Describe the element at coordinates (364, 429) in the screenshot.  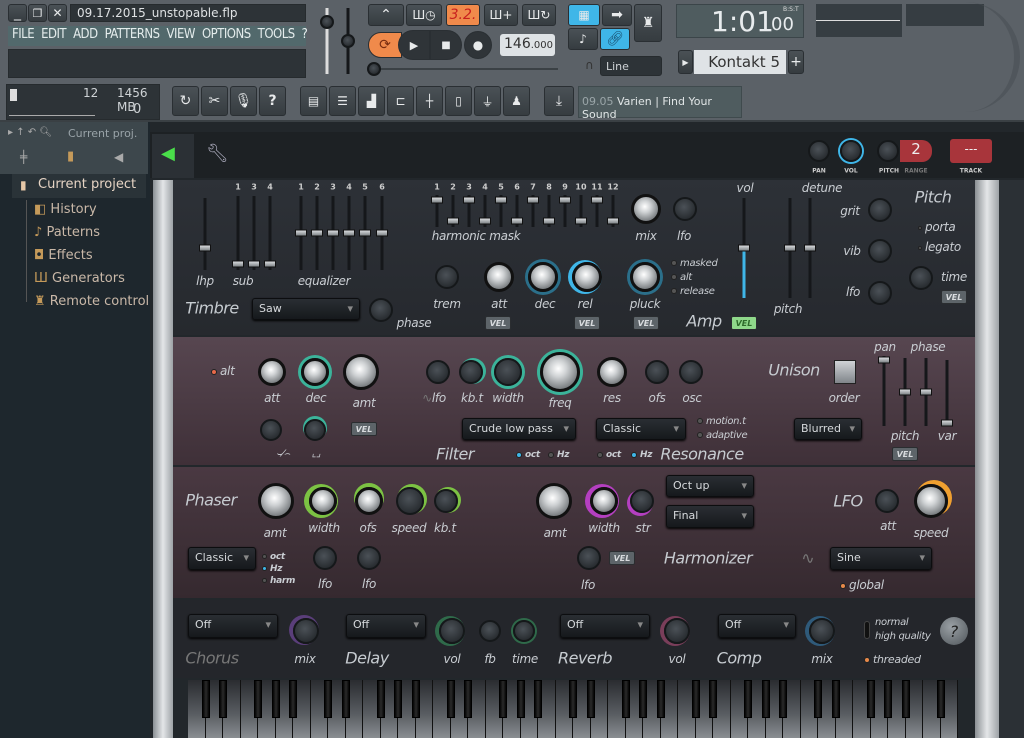
I see `filter-vel-button: VEL` at that location.